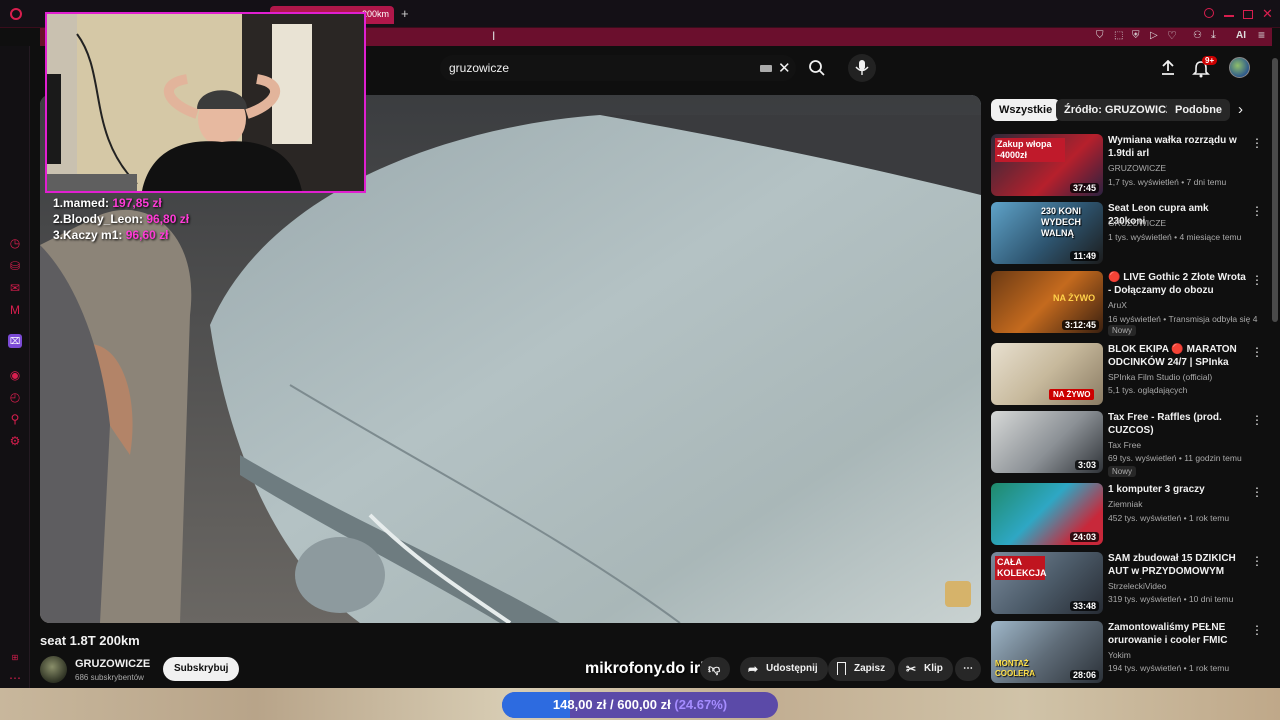 Image resolution: width=1280 pixels, height=720 pixels. I want to click on channel-name: Yokim, so click(1119, 655).